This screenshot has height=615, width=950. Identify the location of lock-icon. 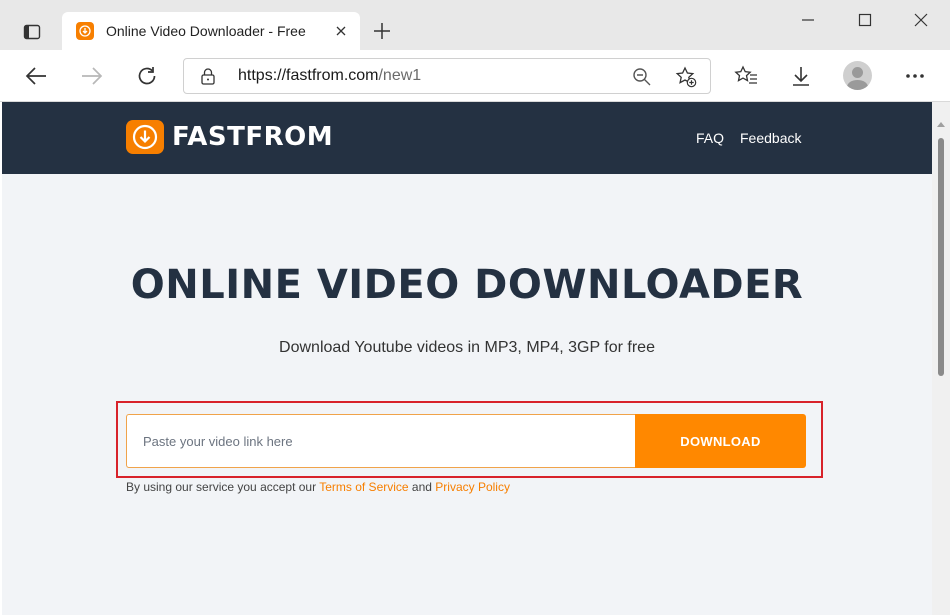
(208, 78).